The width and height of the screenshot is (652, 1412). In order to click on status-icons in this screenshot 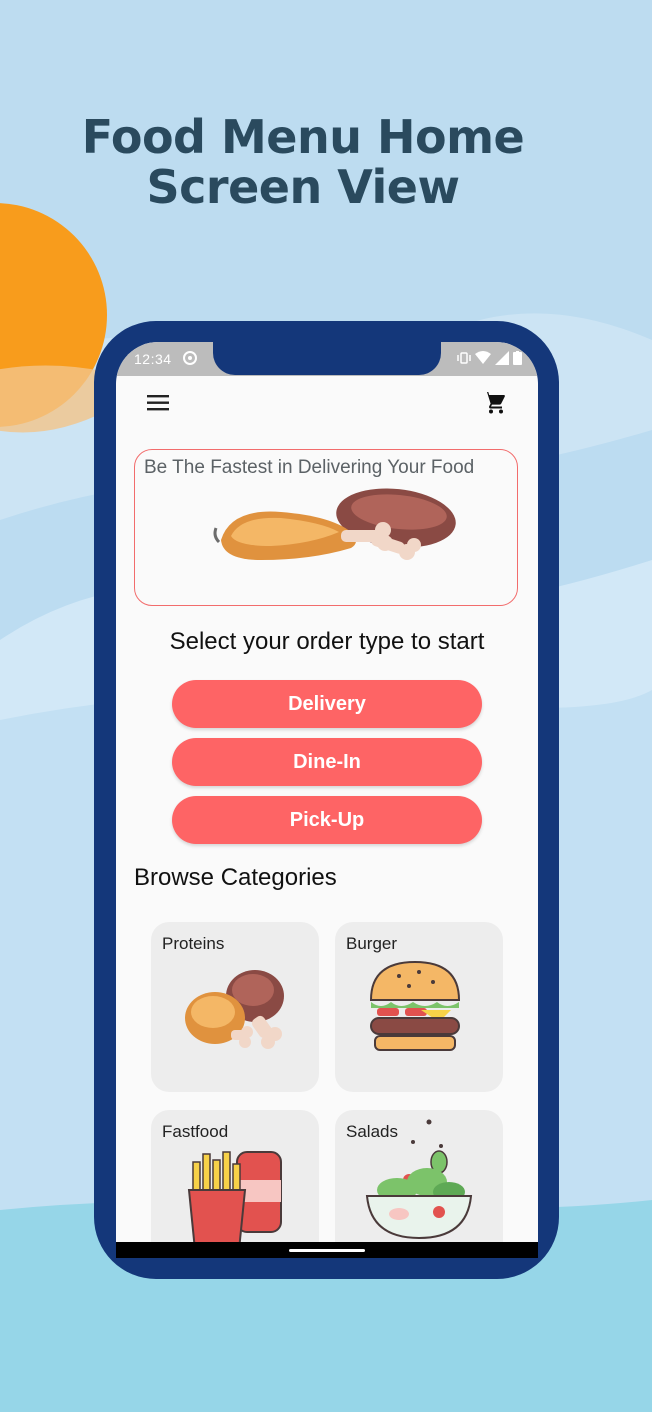, I will do `click(489, 359)`.